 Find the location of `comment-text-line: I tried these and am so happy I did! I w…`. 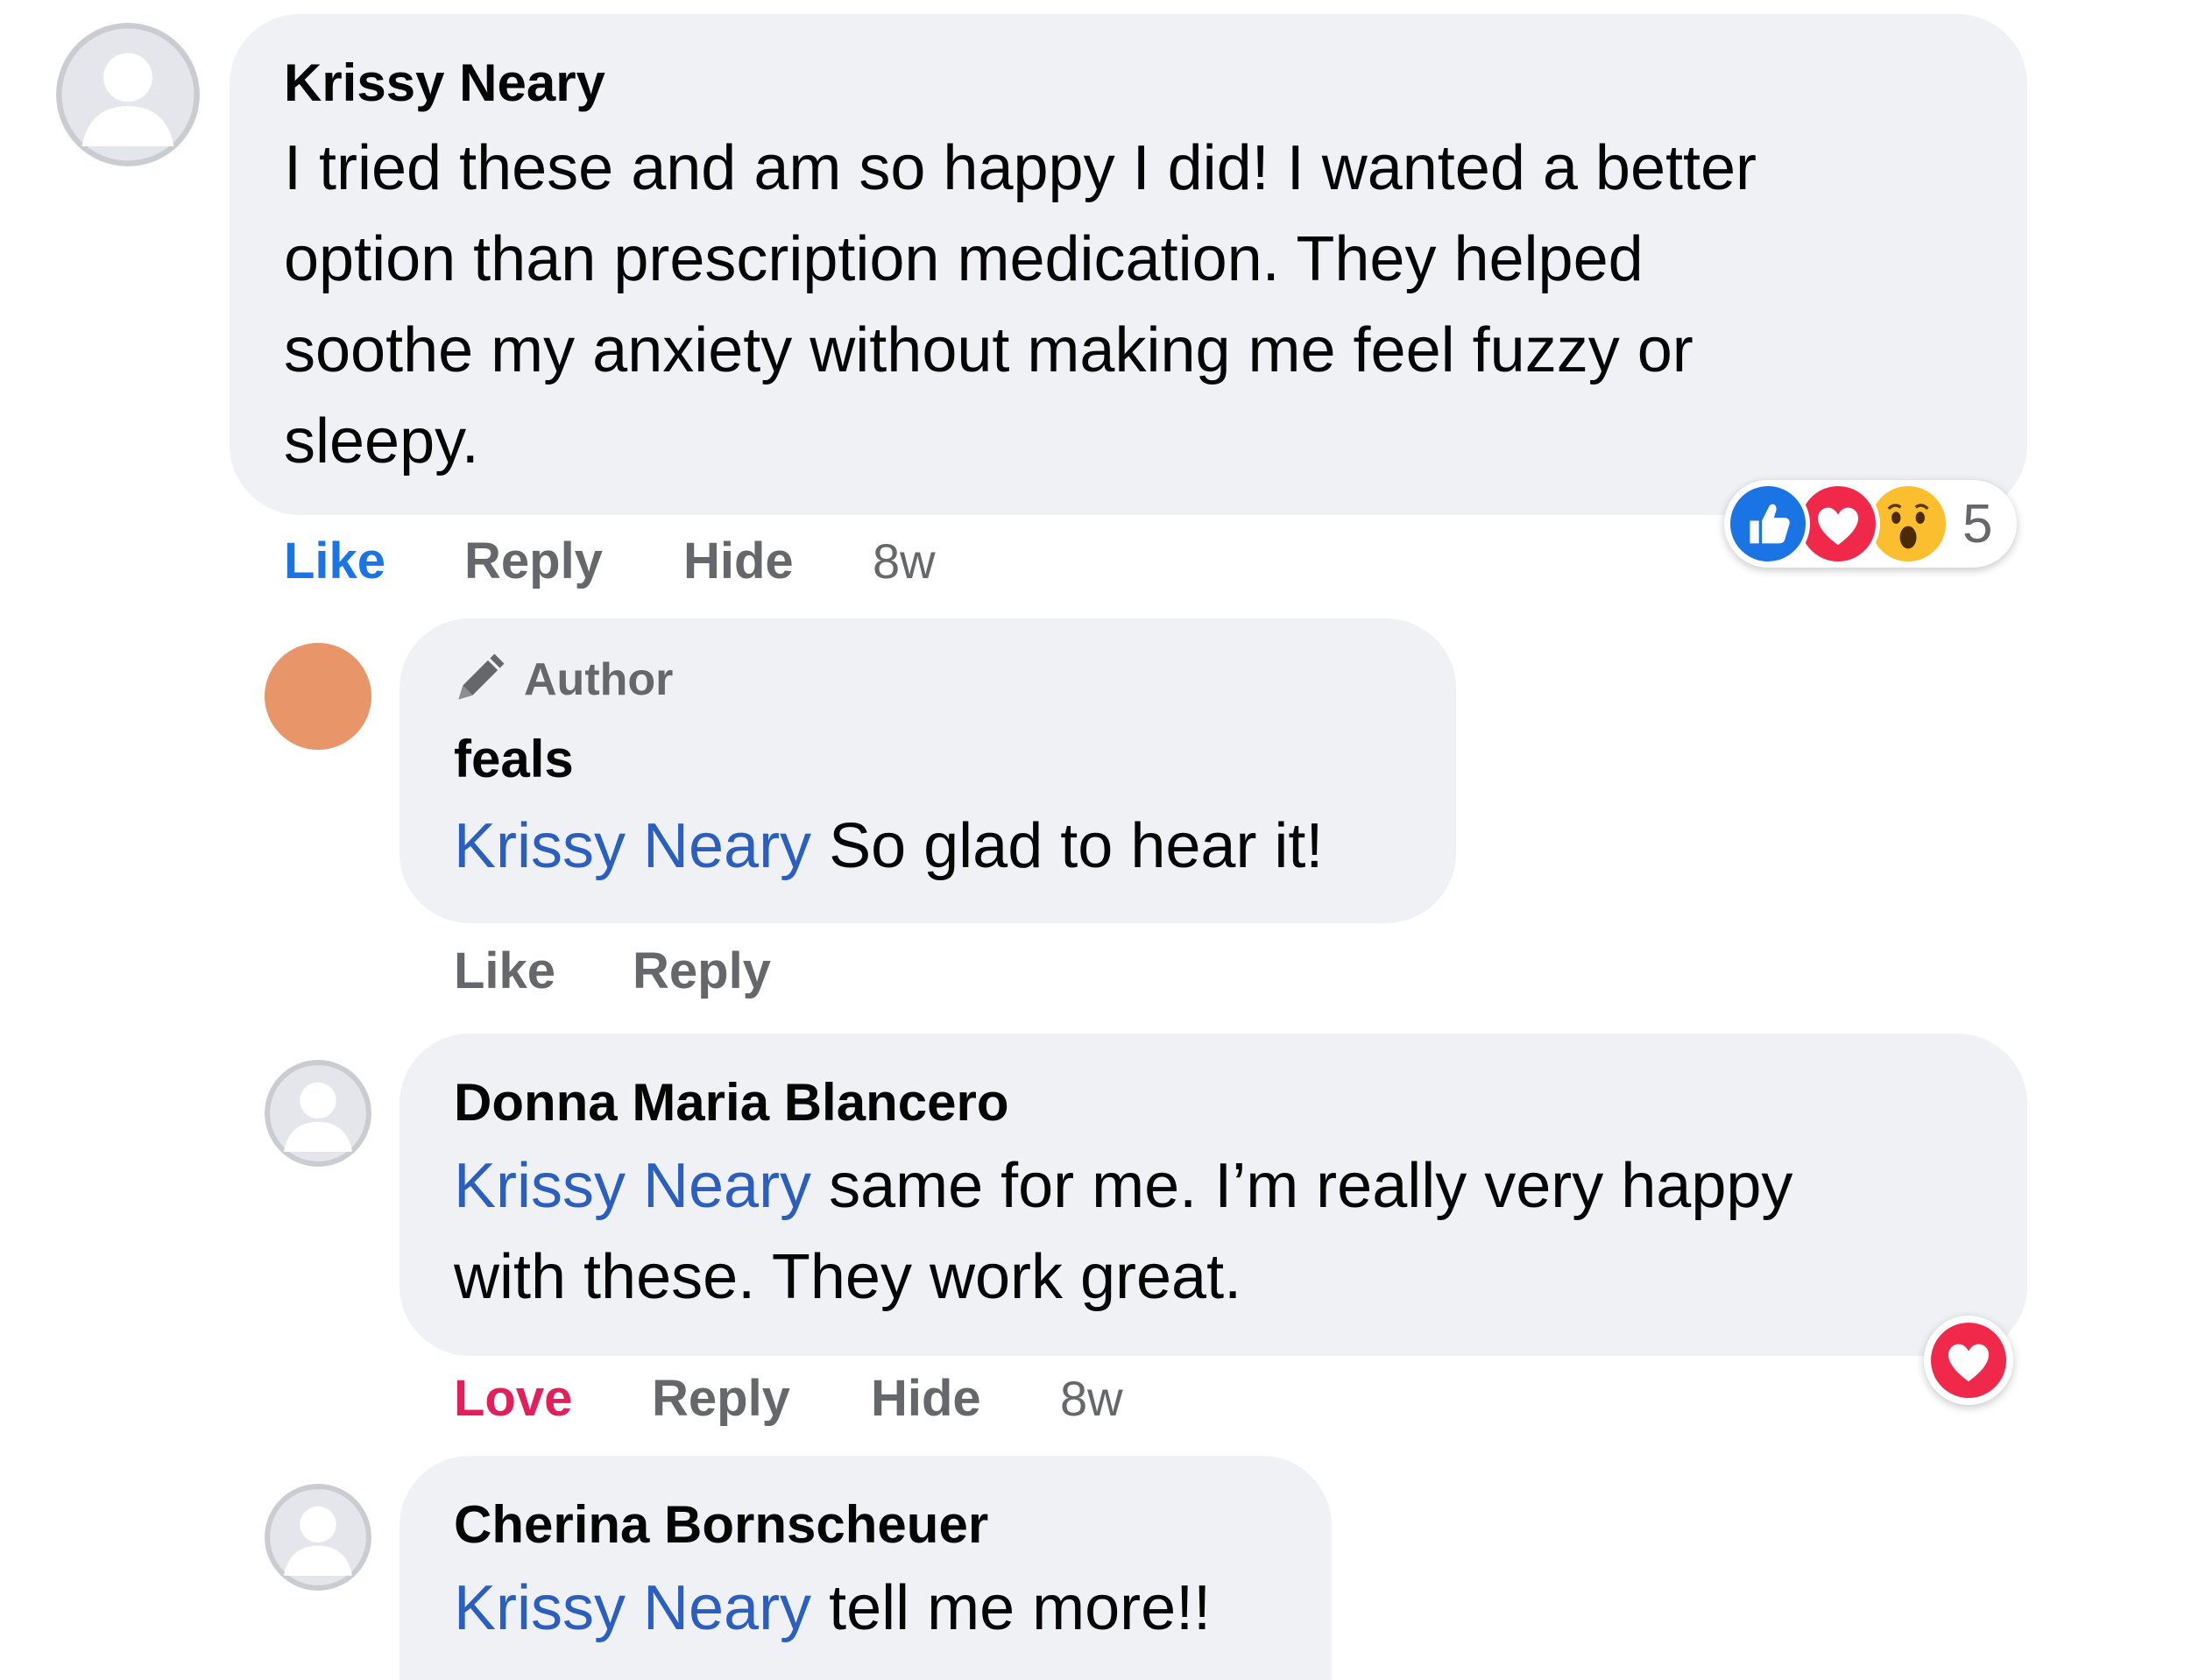

comment-text-line: I tried these and am so happy I did! I w… is located at coordinates (1021, 168).